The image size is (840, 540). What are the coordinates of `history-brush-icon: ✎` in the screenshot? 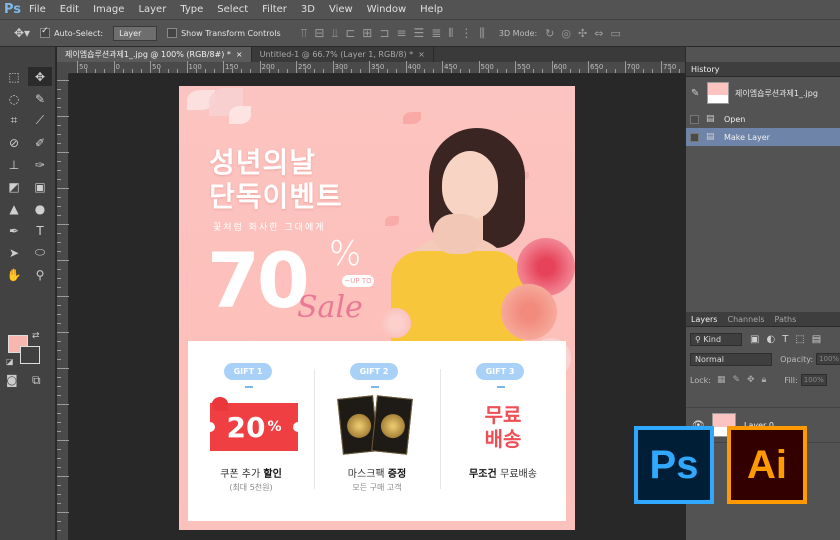 It's located at (698, 93).